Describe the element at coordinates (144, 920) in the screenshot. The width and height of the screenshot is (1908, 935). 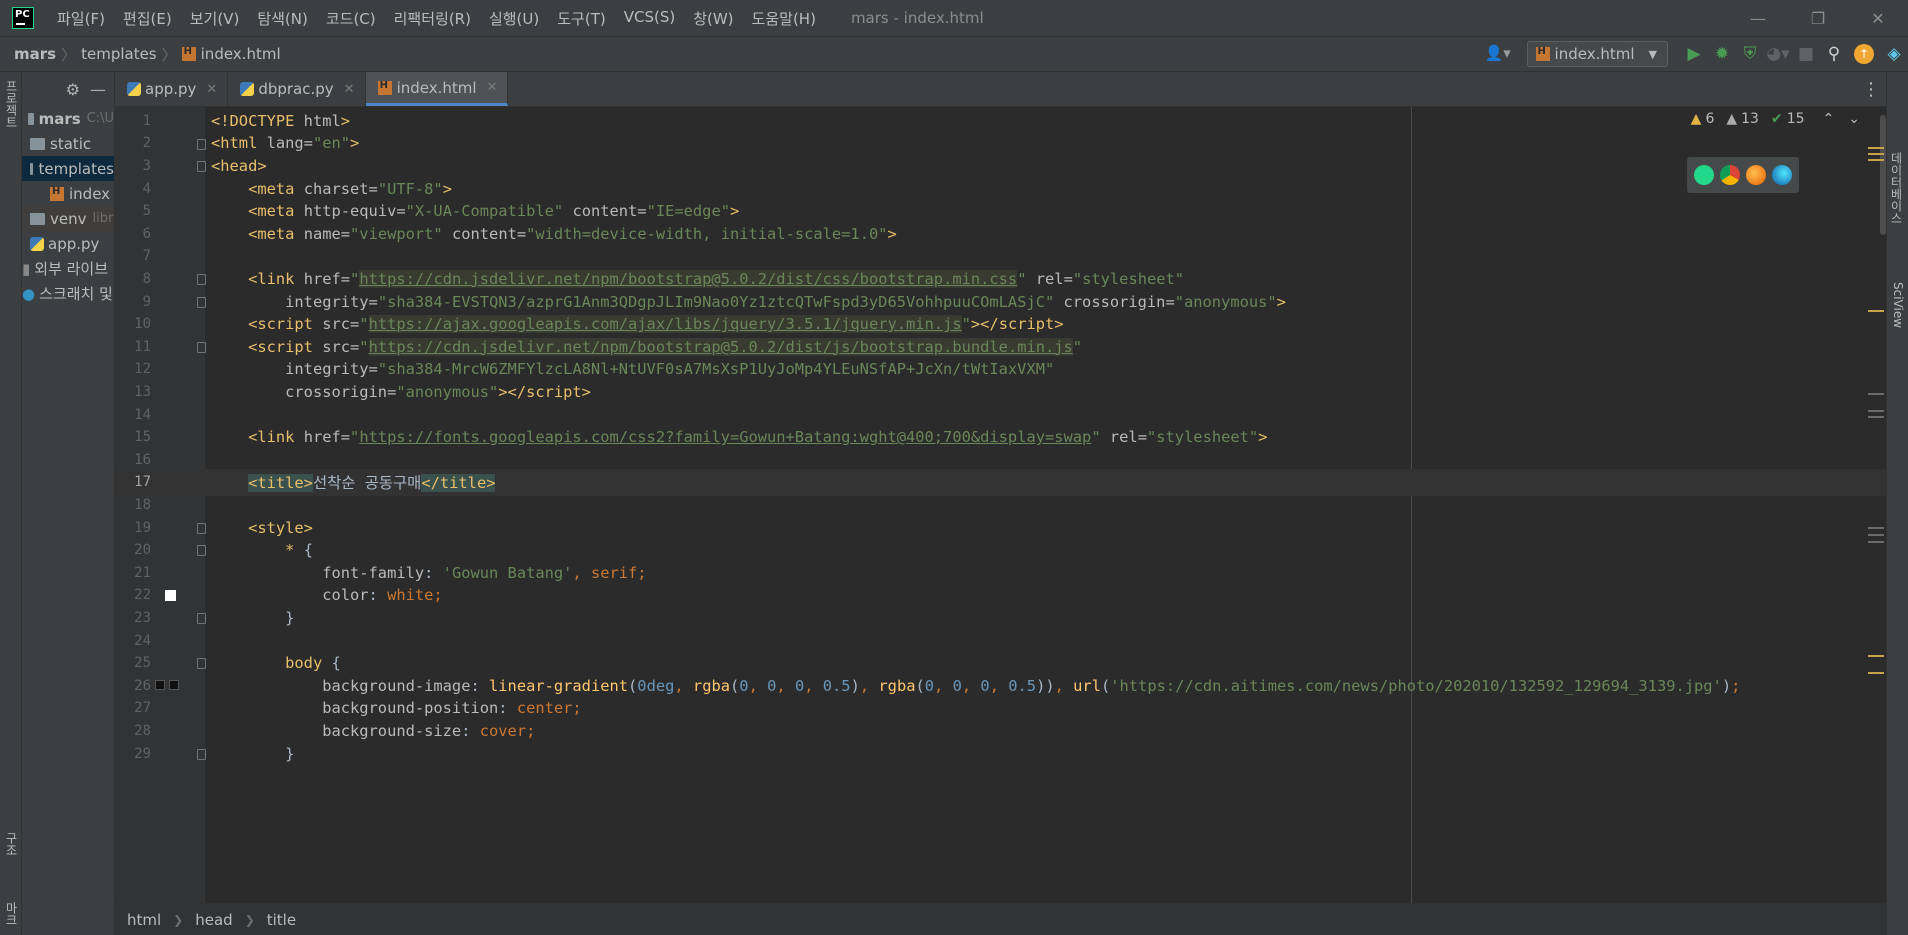
I see `breadcrumb-item: html` at that location.